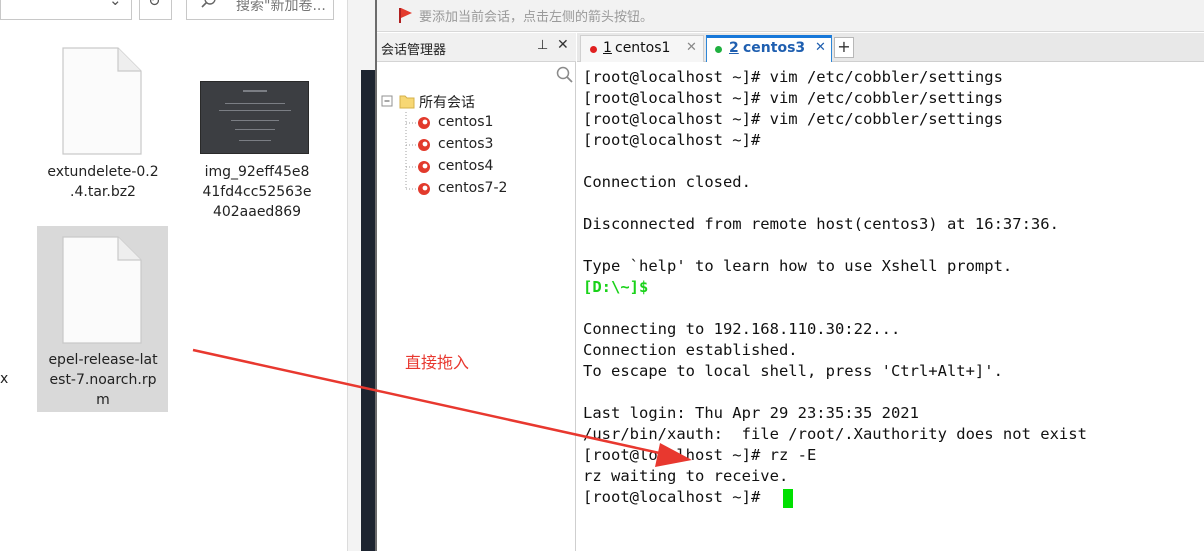 The height and width of the screenshot is (551, 1204). What do you see at coordinates (465, 144) in the screenshot?
I see `tree-session-centos3: centos3` at bounding box center [465, 144].